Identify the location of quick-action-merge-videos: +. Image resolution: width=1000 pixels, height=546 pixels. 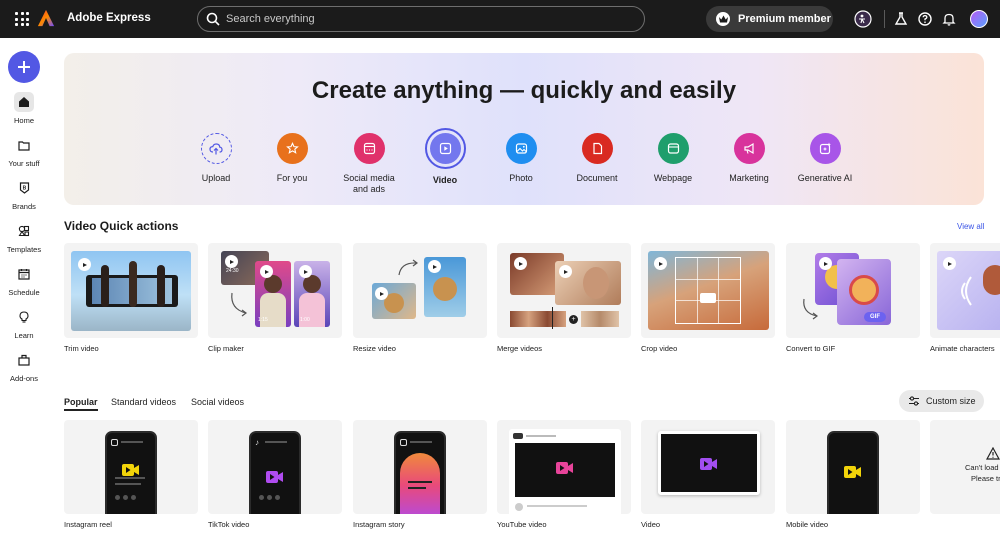
(564, 290).